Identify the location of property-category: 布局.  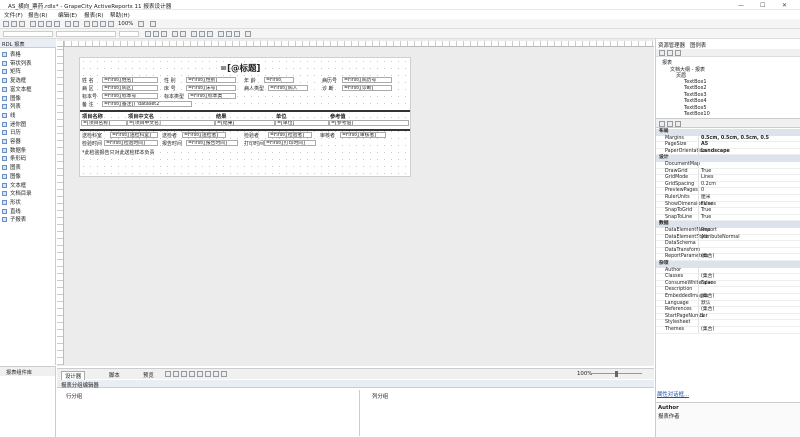
(728, 132).